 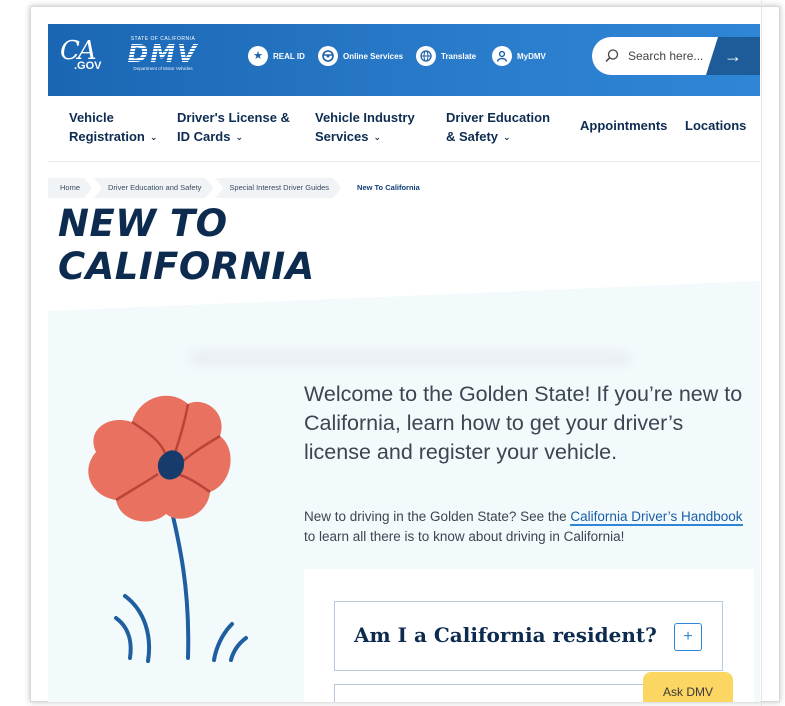 What do you see at coordinates (365, 117) in the screenshot?
I see `nav-label-line1: Vehicle Industry` at bounding box center [365, 117].